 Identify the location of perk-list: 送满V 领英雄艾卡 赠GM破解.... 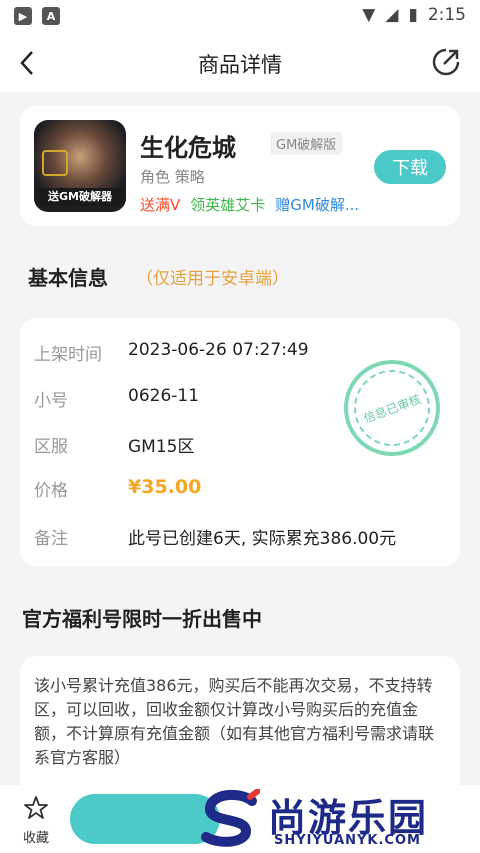
(249, 204).